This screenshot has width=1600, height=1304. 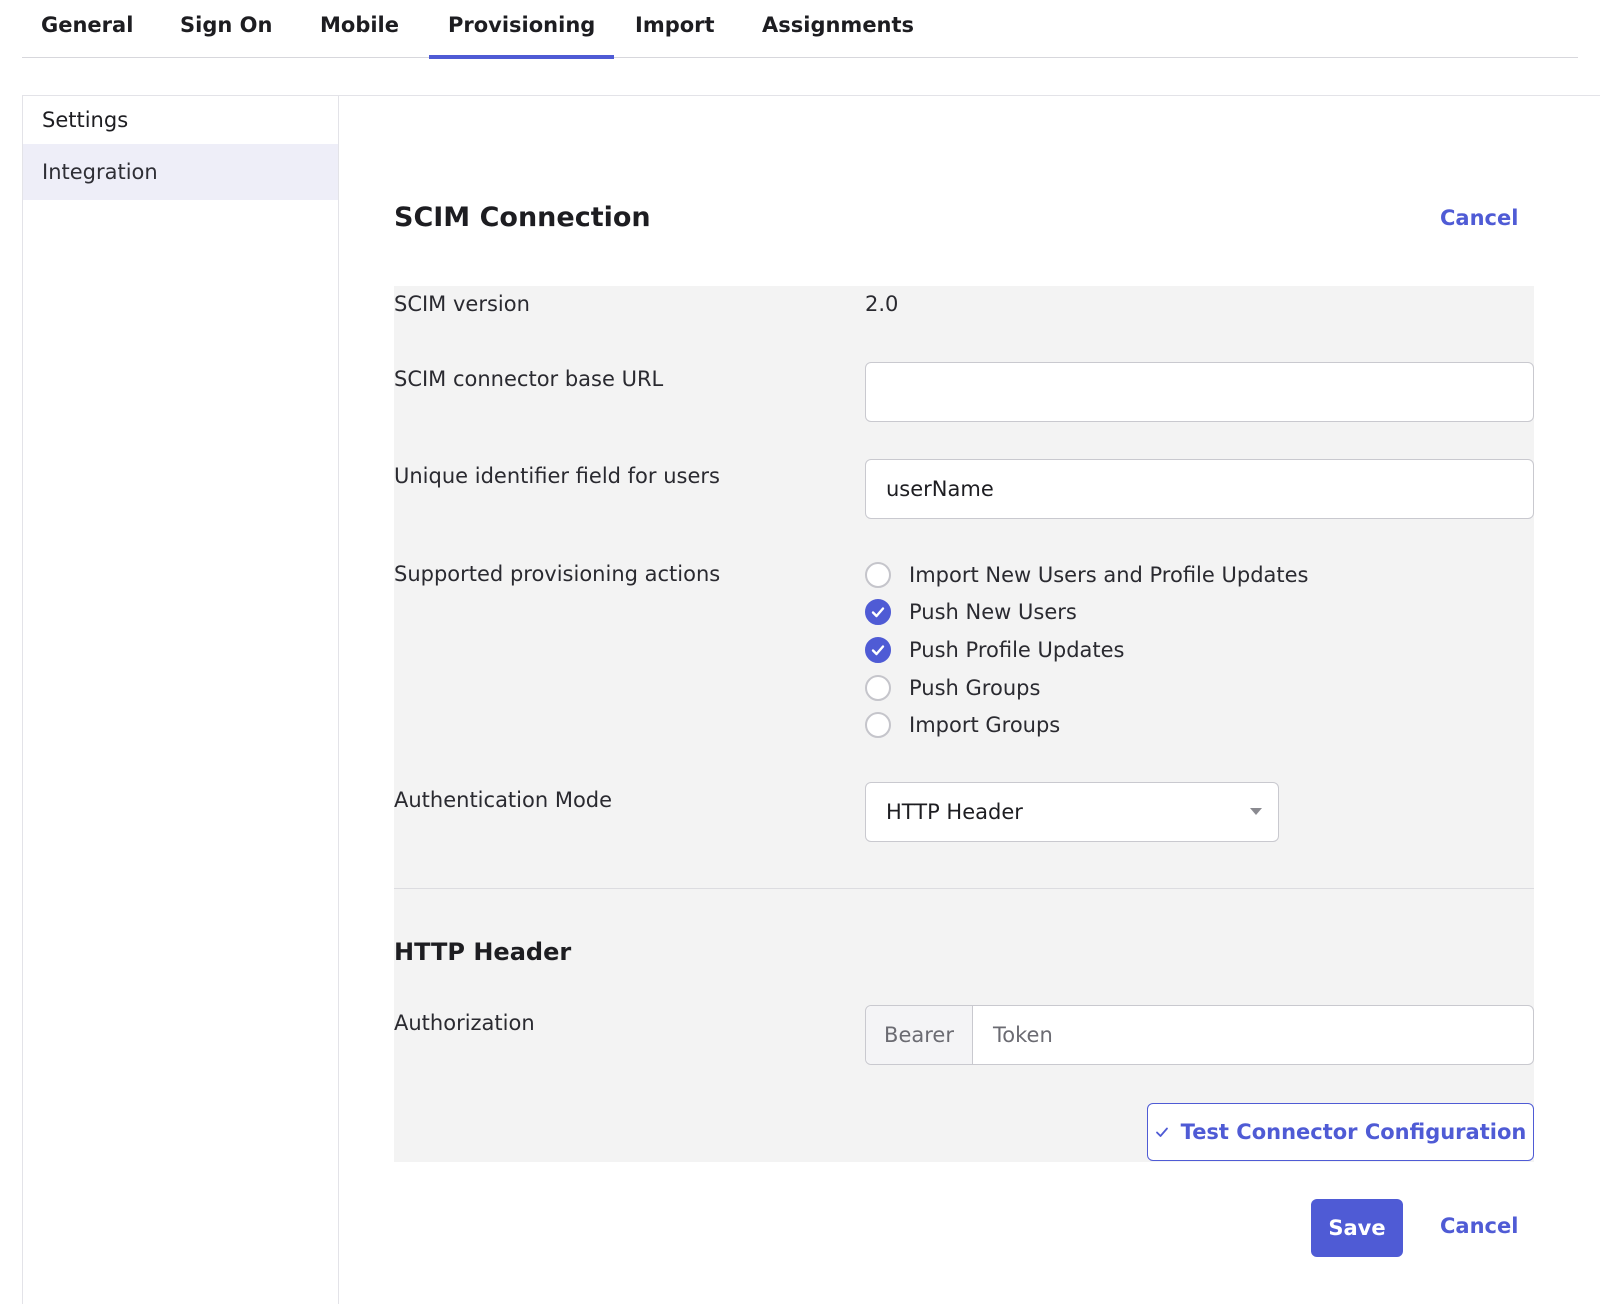 What do you see at coordinates (1072, 812) in the screenshot?
I see `auth-mode-select: HTTP Header` at bounding box center [1072, 812].